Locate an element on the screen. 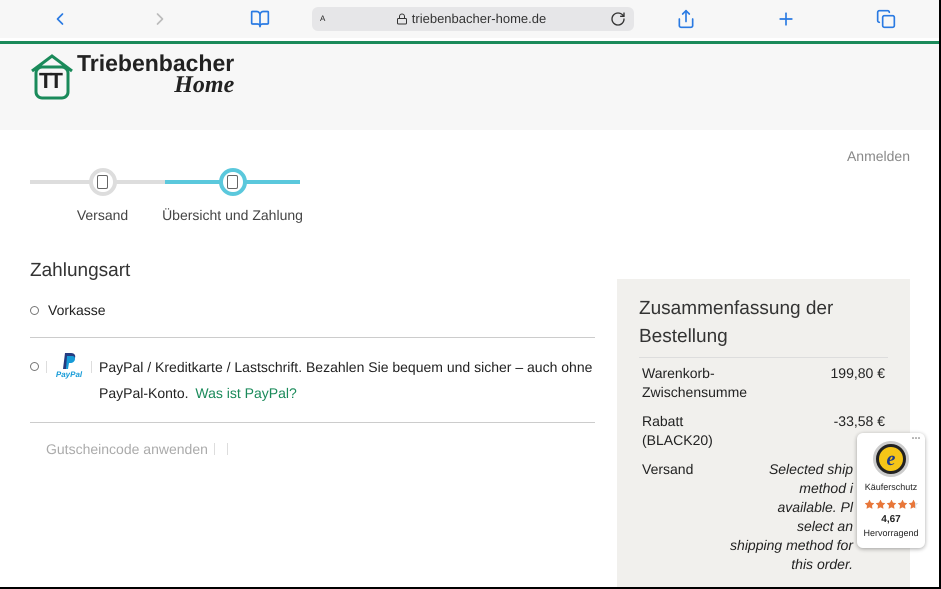 Image resolution: width=941 pixels, height=589 pixels. shipping-note-line: Selected ship is located at coordinates (810, 469).